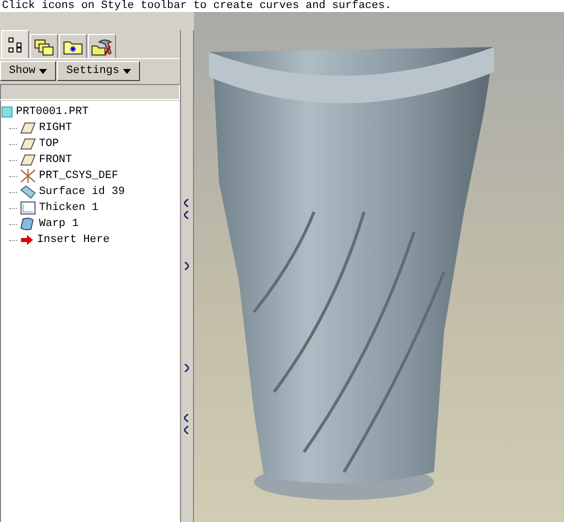 The width and height of the screenshot is (564, 522). What do you see at coordinates (28, 176) in the screenshot?
I see `axes-icon` at bounding box center [28, 176].